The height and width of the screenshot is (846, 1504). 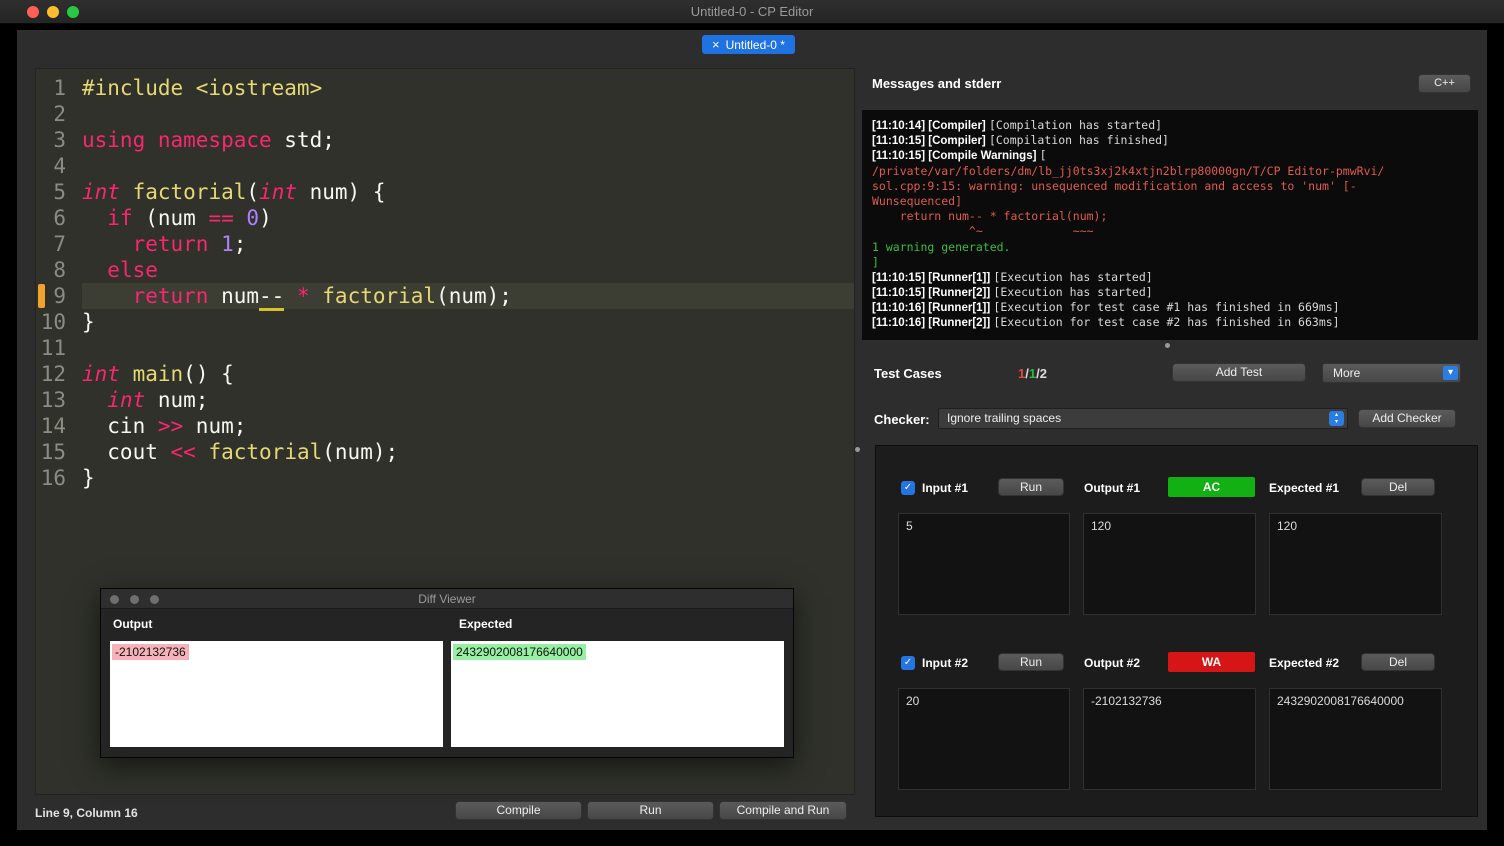 I want to click on run-button: Run, so click(x=650, y=810).